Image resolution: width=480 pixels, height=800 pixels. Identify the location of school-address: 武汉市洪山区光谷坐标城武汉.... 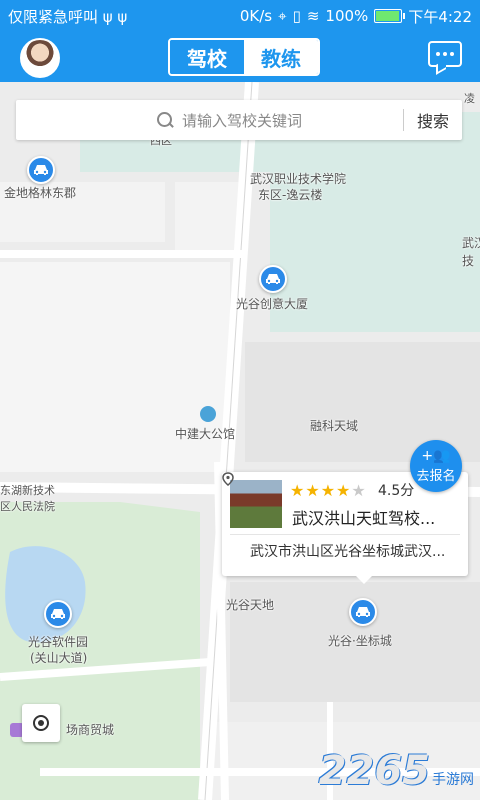
(348, 552).